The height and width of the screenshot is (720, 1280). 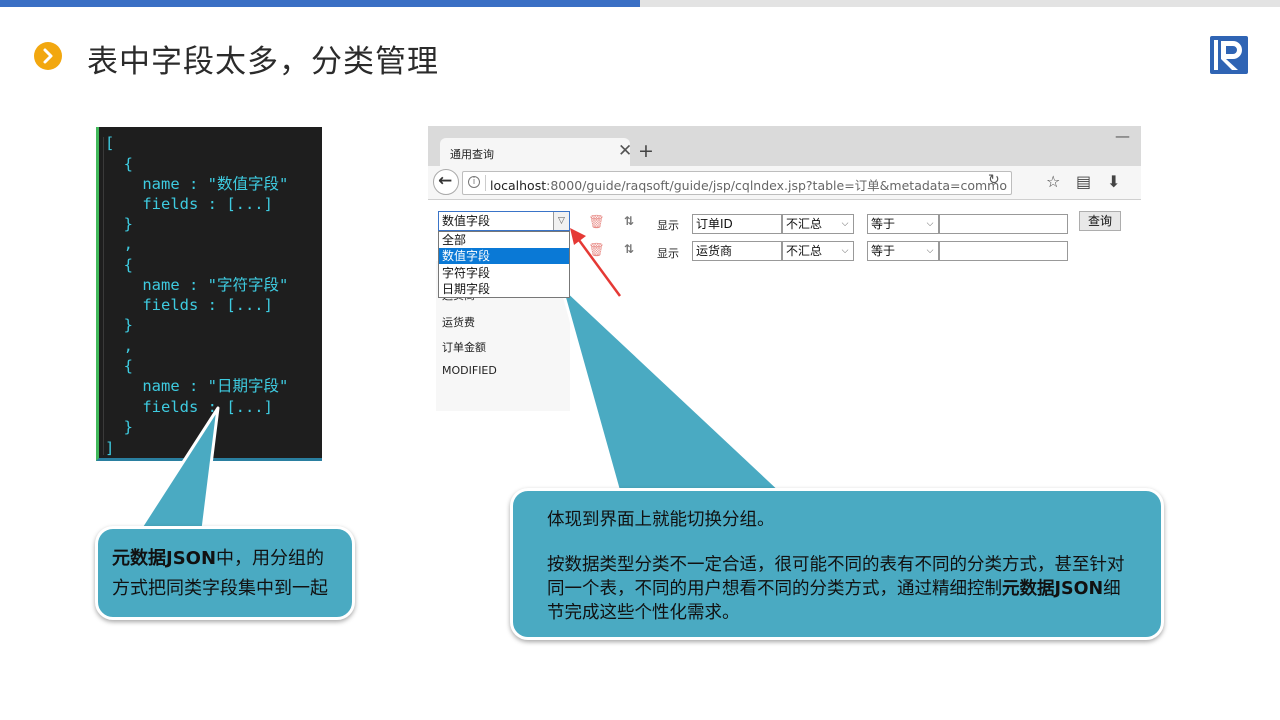 I want to click on field-item: 订单金额, so click(x=464, y=347).